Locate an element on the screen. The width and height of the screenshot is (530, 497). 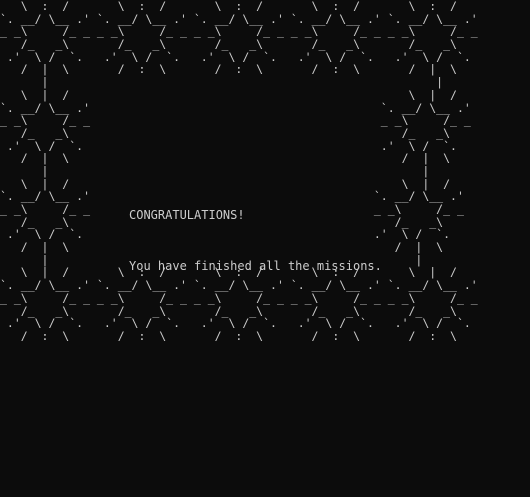
missions-complete-message: You have finished all the missions. is located at coordinates (255, 266).